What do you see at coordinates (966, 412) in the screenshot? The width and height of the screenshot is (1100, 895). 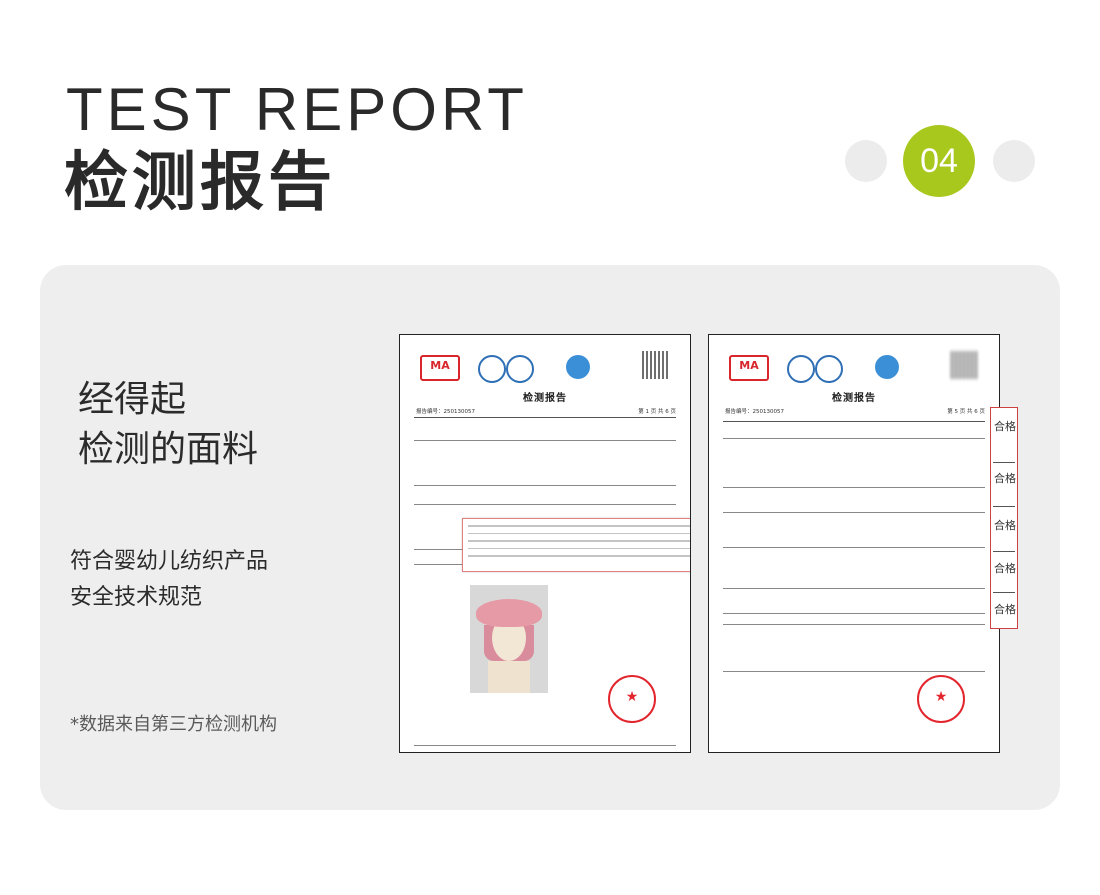 I see `report-page-info-2: 第 5 页 共 6 页` at bounding box center [966, 412].